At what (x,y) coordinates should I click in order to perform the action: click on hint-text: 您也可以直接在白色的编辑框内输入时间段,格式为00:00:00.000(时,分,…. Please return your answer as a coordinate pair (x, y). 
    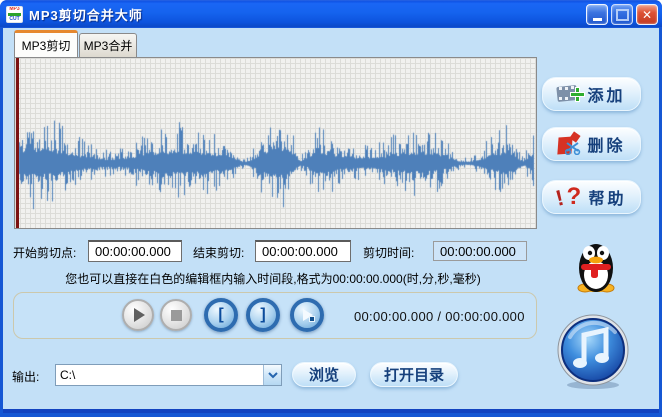
    Looking at the image, I should click on (273, 279).